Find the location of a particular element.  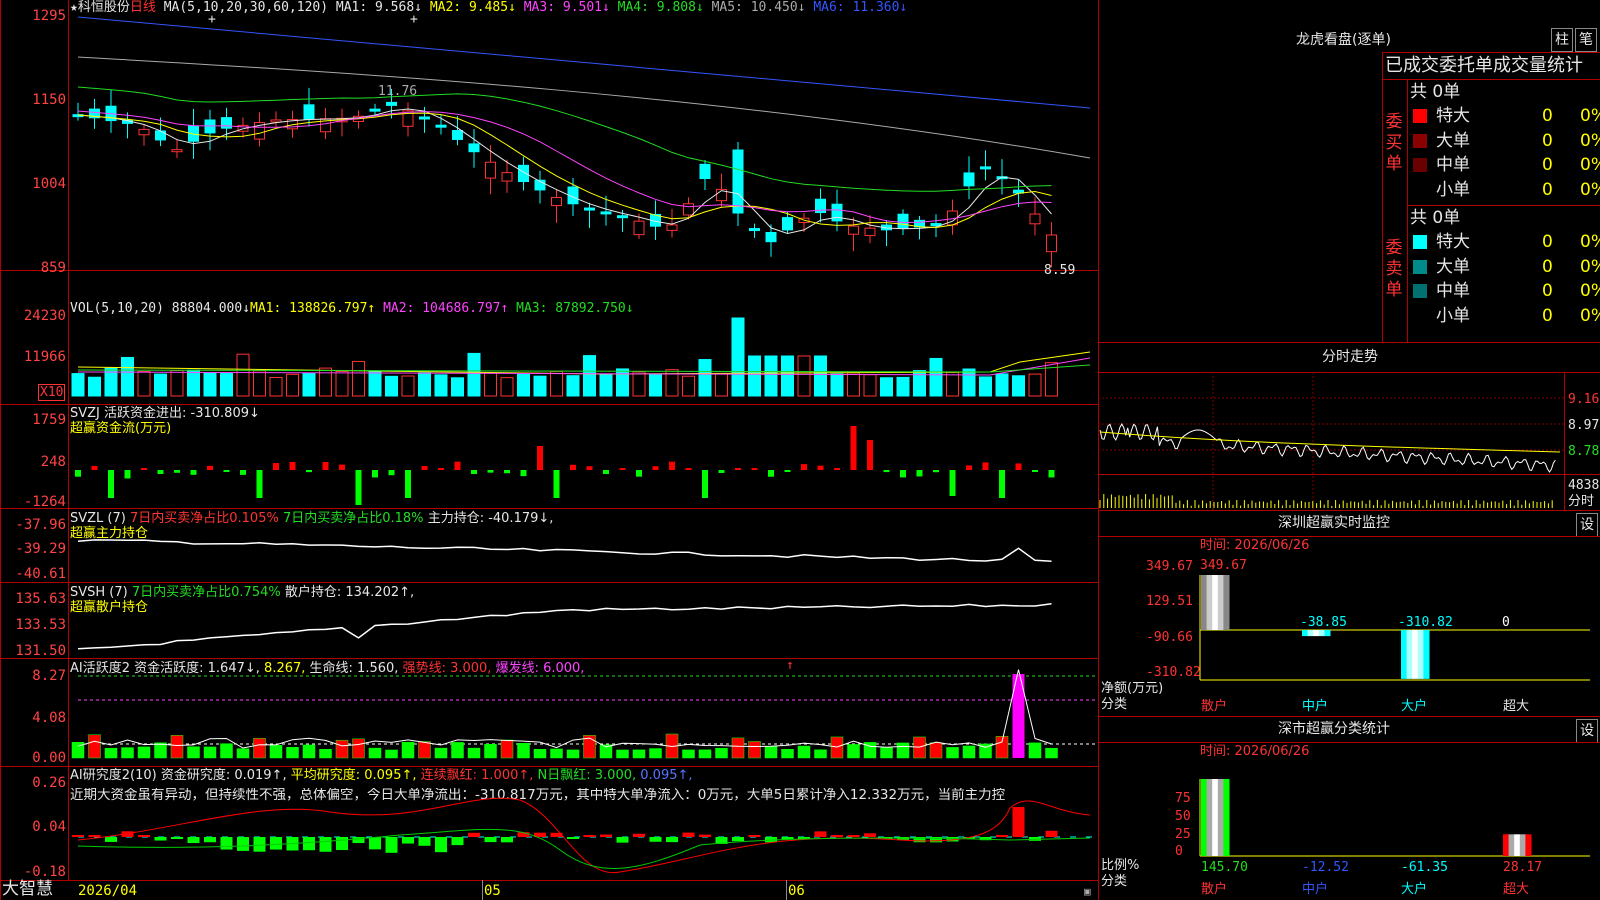

sz-monitor-title: 深圳超赢实时监控 is located at coordinates (1334, 523).